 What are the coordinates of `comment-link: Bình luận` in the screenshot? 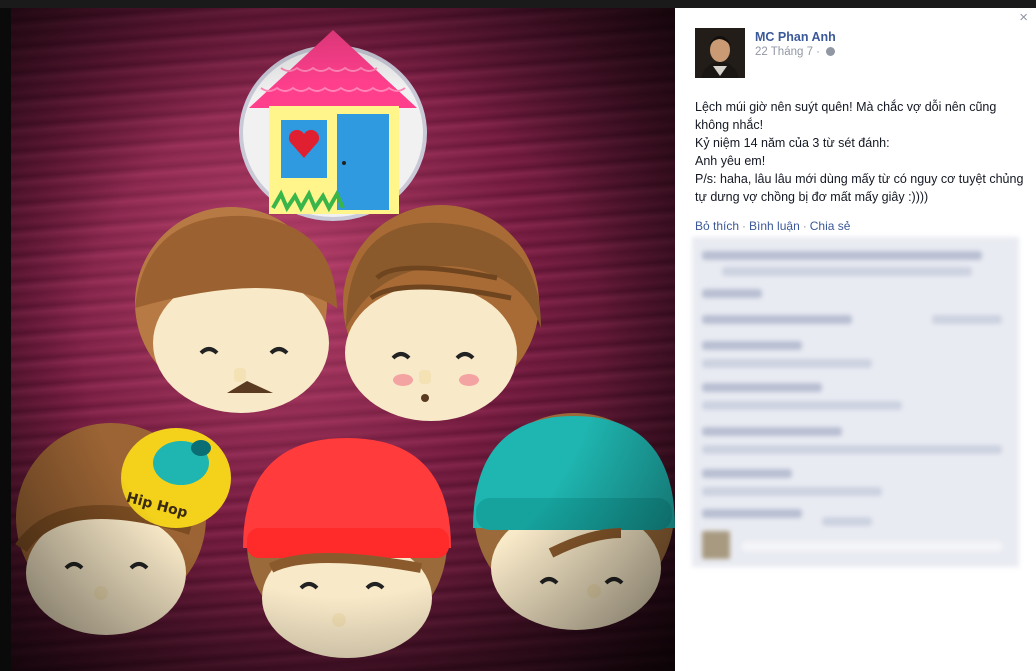 It's located at (774, 226).